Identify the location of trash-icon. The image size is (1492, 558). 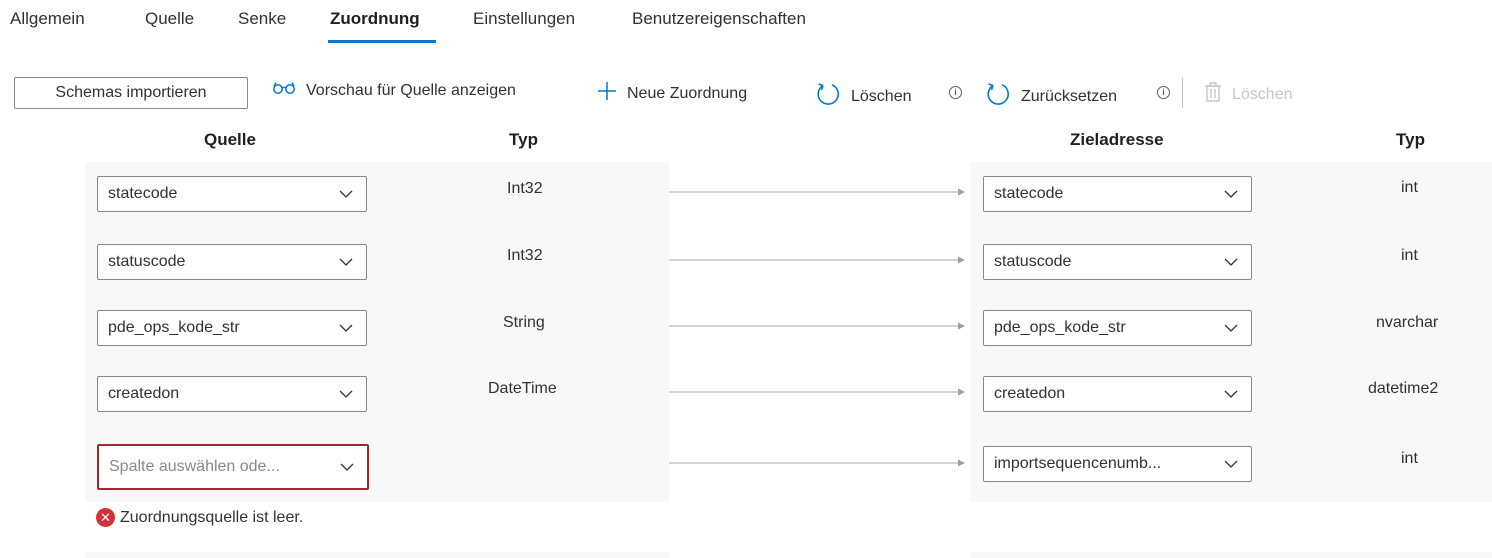
(1213, 94).